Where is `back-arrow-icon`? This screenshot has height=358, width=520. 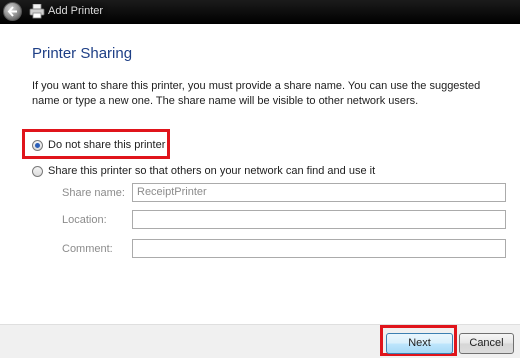 back-arrow-icon is located at coordinates (12, 11).